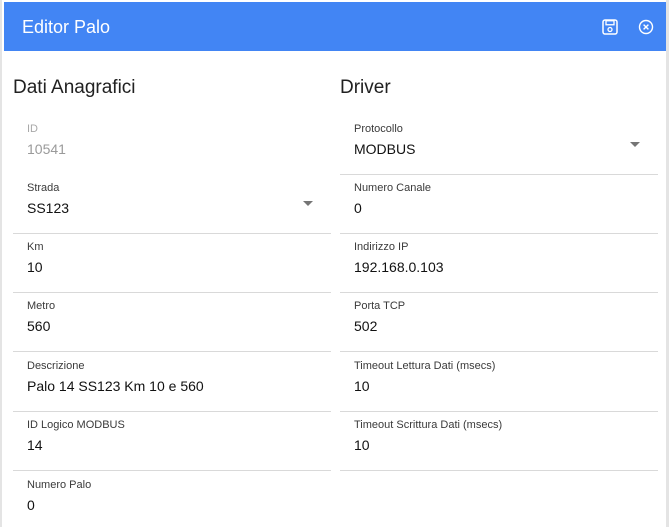  I want to click on metro-label: Metro, so click(41, 306).